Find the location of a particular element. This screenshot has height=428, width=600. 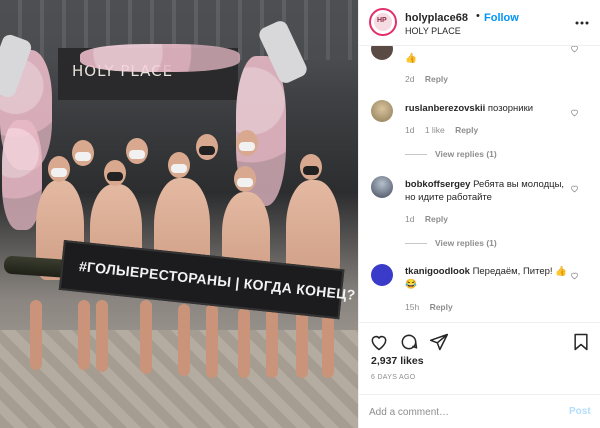

comment-meta: 1d Reply is located at coordinates (430, 219).